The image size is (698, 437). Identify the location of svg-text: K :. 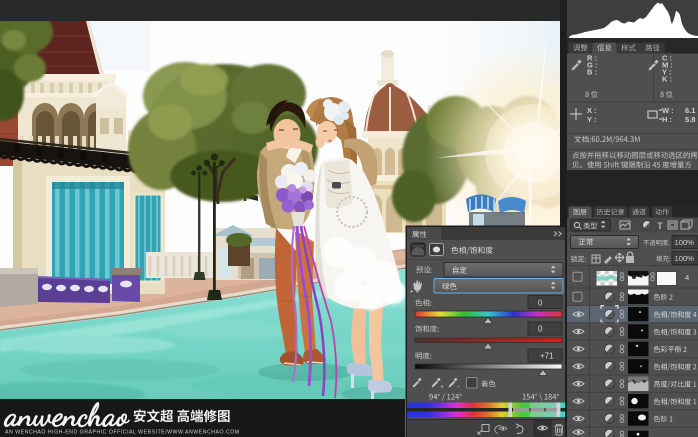
(667, 79).